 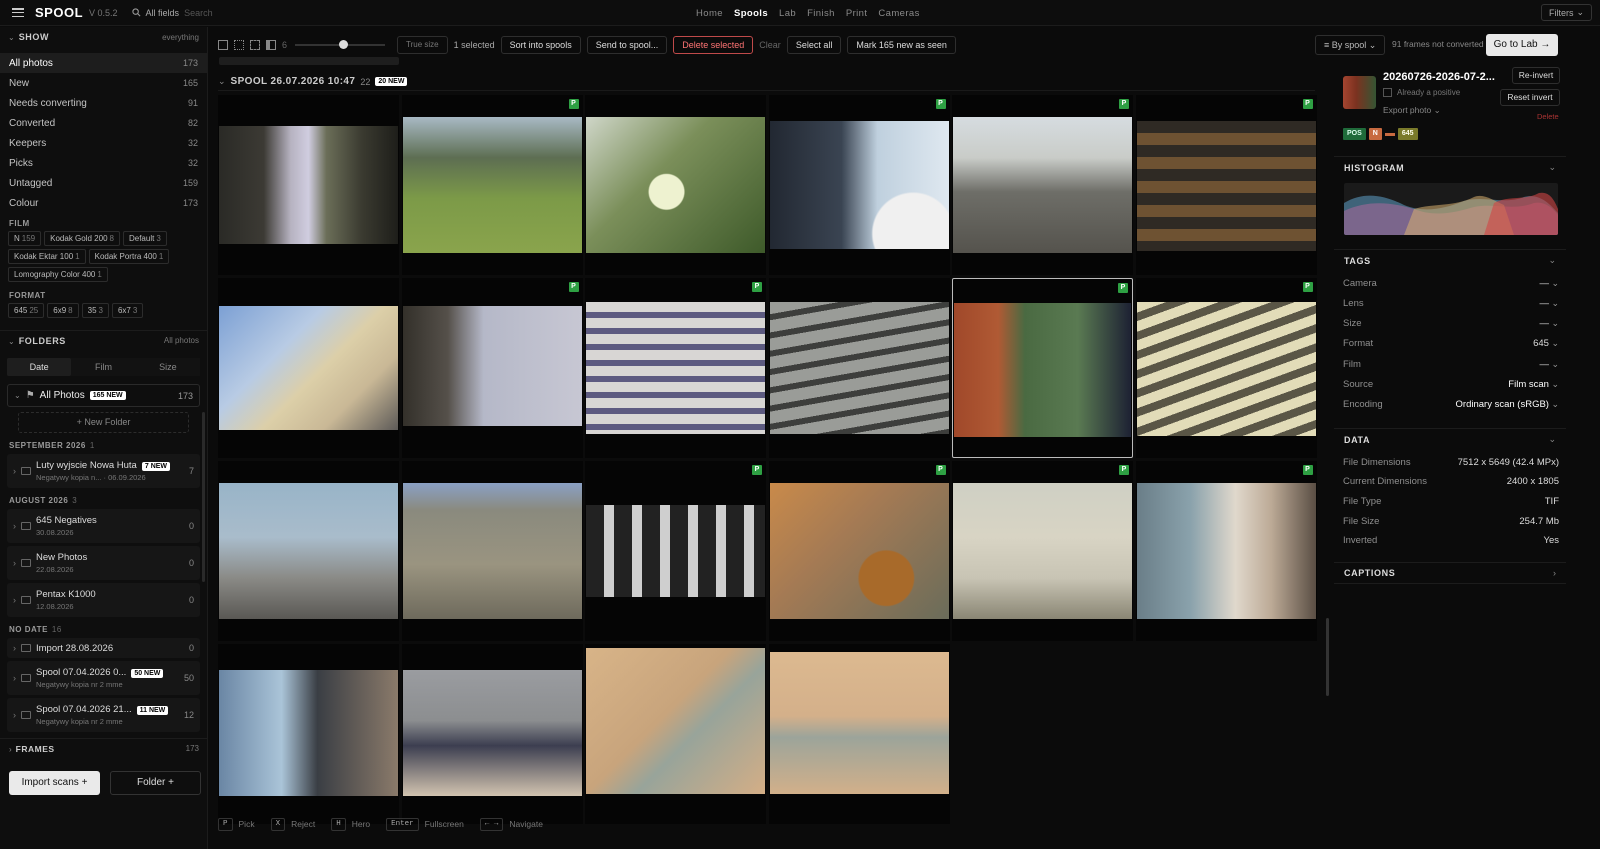 I want to click on reinvert-button: Re-invert, so click(x=1536, y=75).